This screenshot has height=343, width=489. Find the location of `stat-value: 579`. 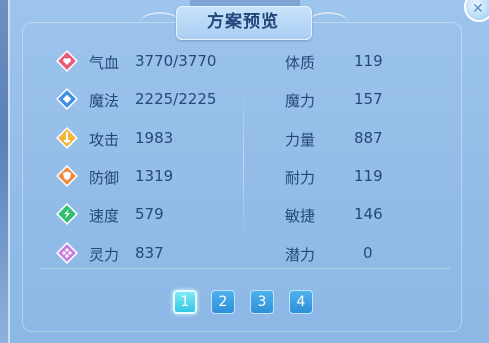

stat-value: 579 is located at coordinates (149, 214).